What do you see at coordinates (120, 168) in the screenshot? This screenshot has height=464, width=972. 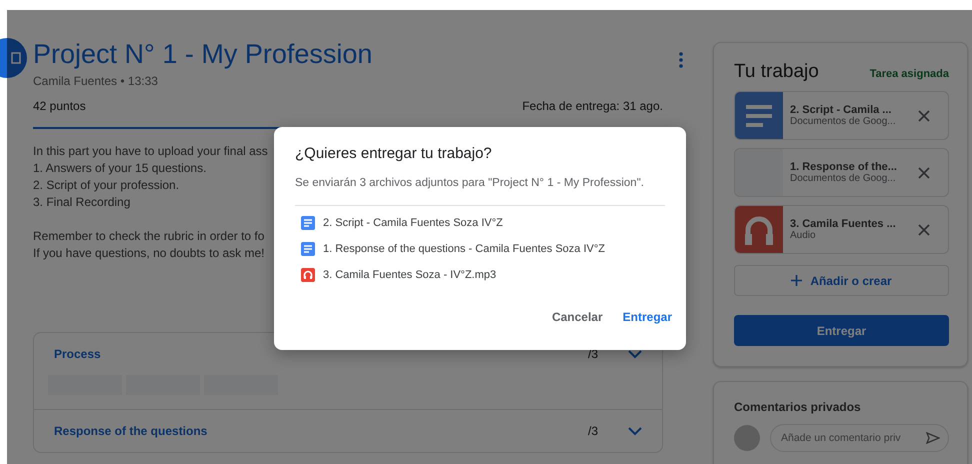 I see `description-line: 1. Answers of your 15 questions.` at bounding box center [120, 168].